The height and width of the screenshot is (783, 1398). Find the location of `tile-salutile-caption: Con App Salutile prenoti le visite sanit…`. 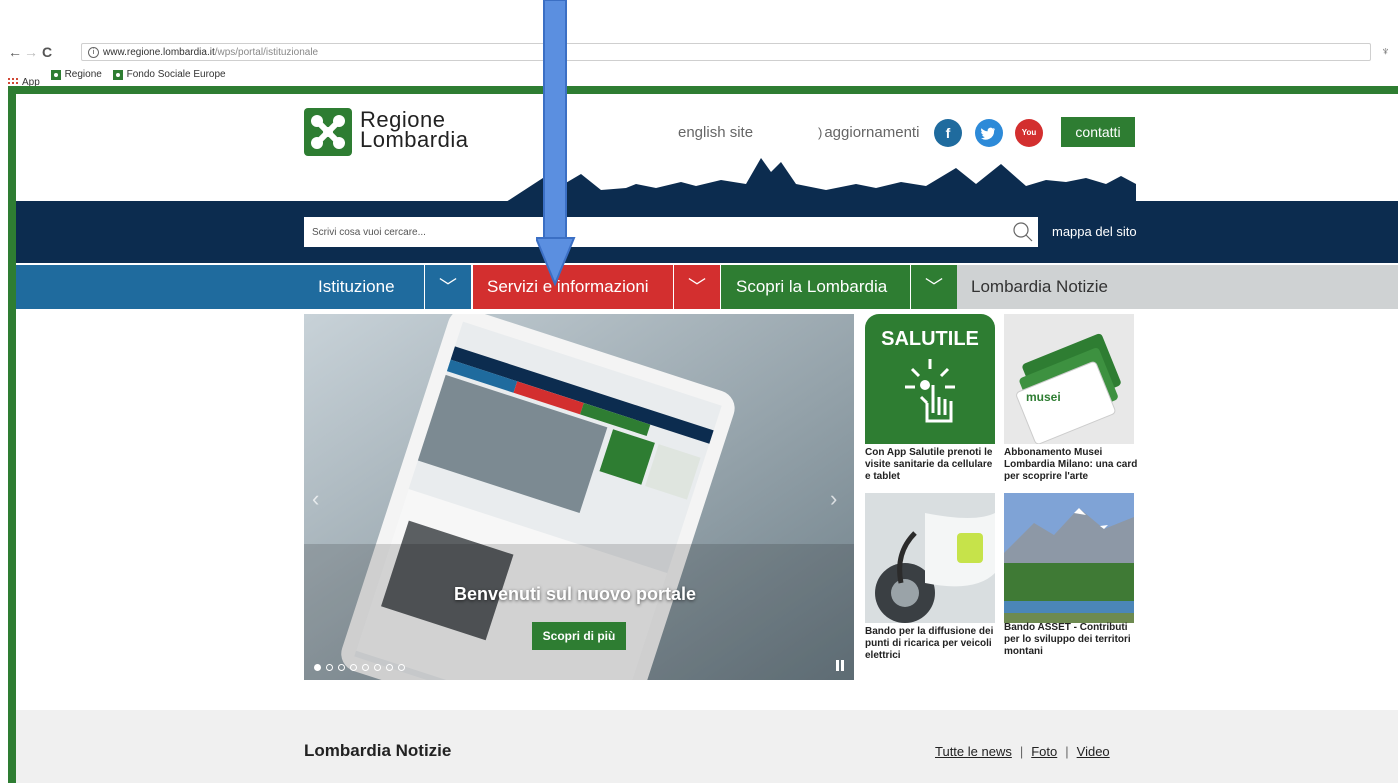

tile-salutile-caption: Con App Salutile prenoti le visite sanit… is located at coordinates (932, 465).